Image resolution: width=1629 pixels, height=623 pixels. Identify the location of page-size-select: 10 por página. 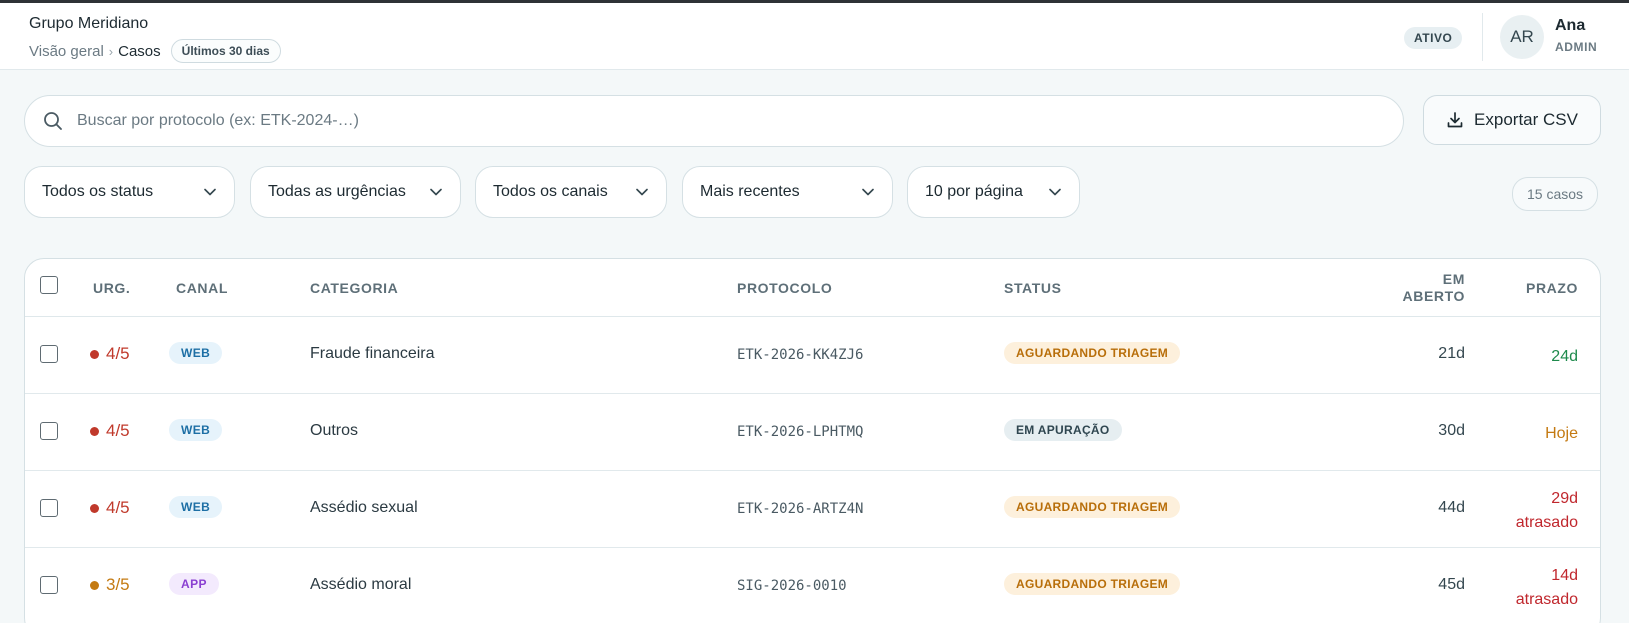
(993, 192).